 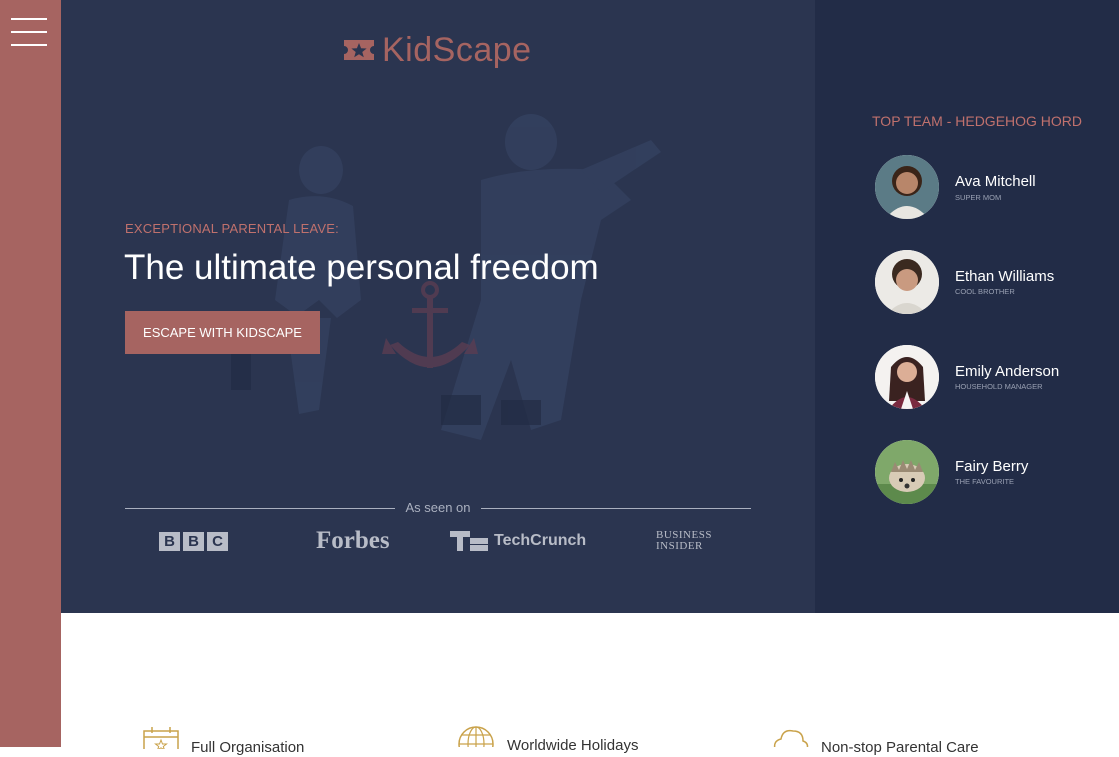 I want to click on member-name: Emily Anderson, so click(x=1007, y=371).